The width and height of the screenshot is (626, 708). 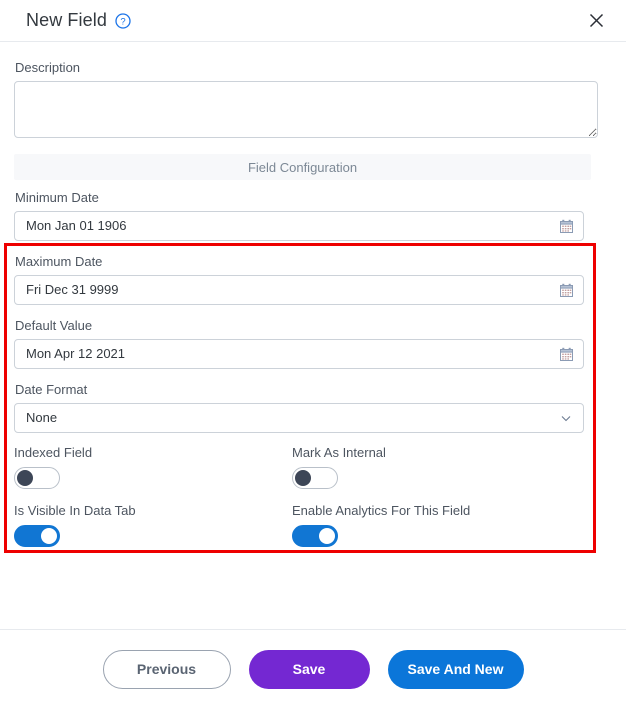 What do you see at coordinates (59, 261) in the screenshot?
I see `maximum-date-label: Maximum Date` at bounding box center [59, 261].